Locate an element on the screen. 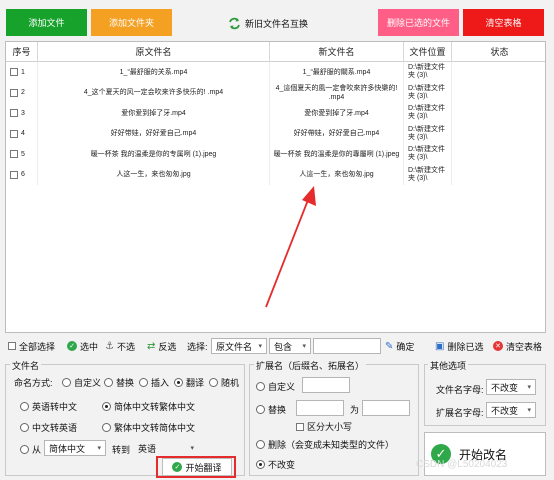  from-label: 从 is located at coordinates (37, 450).